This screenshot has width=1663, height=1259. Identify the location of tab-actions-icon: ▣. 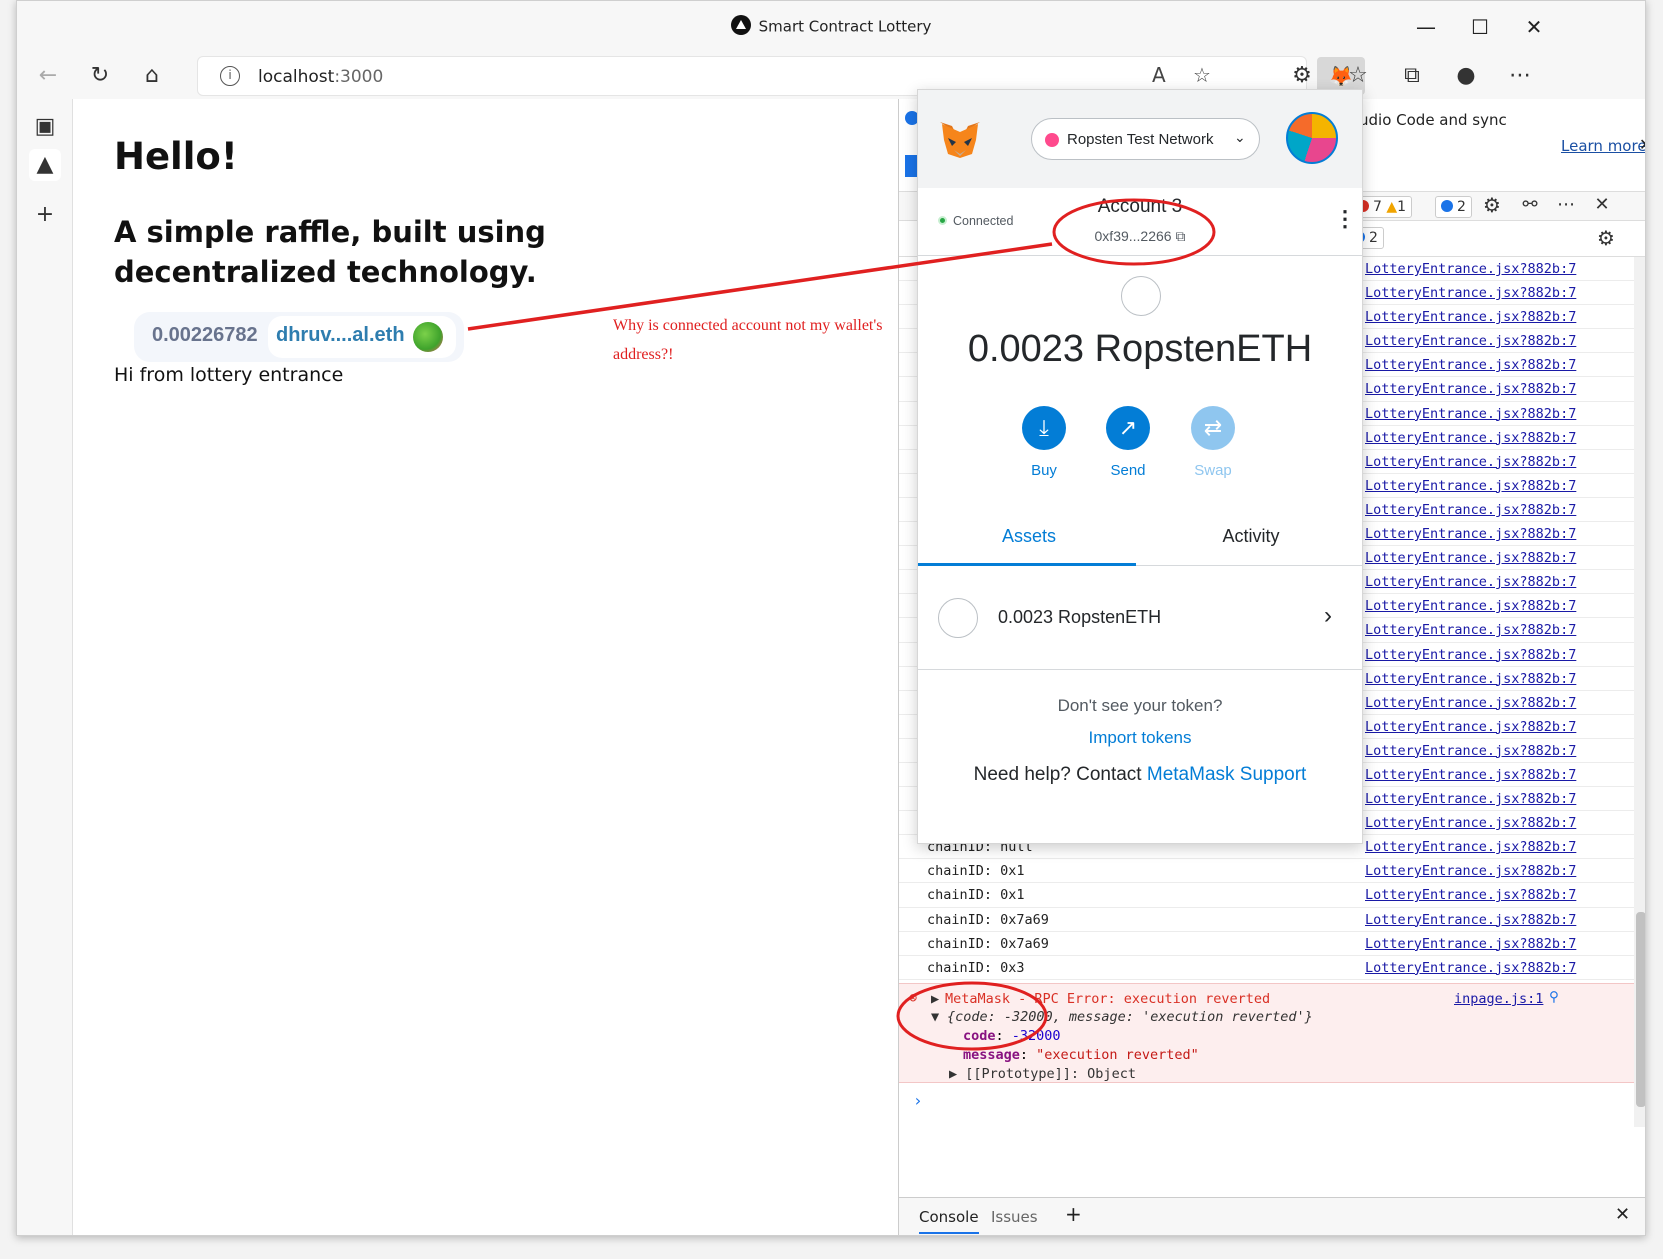
(45, 127).